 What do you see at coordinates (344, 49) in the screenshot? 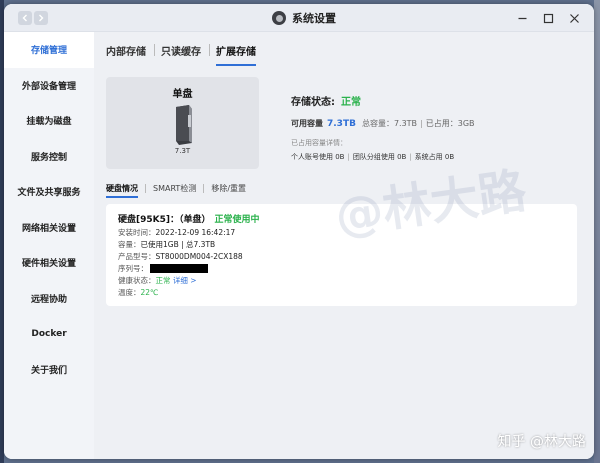
I see `storage-tabs: 内部存储 只读缓存 扩展存储` at bounding box center [344, 49].